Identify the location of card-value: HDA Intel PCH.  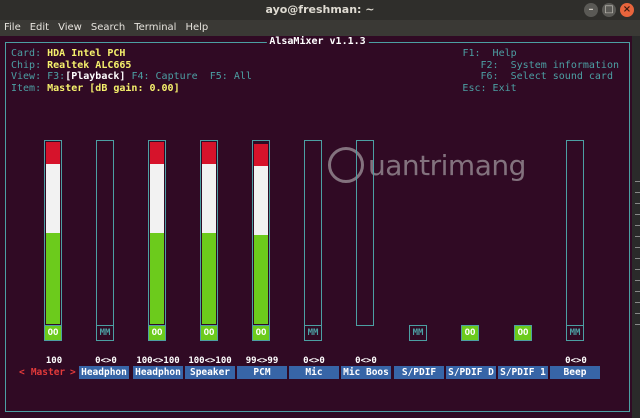
(86, 53).